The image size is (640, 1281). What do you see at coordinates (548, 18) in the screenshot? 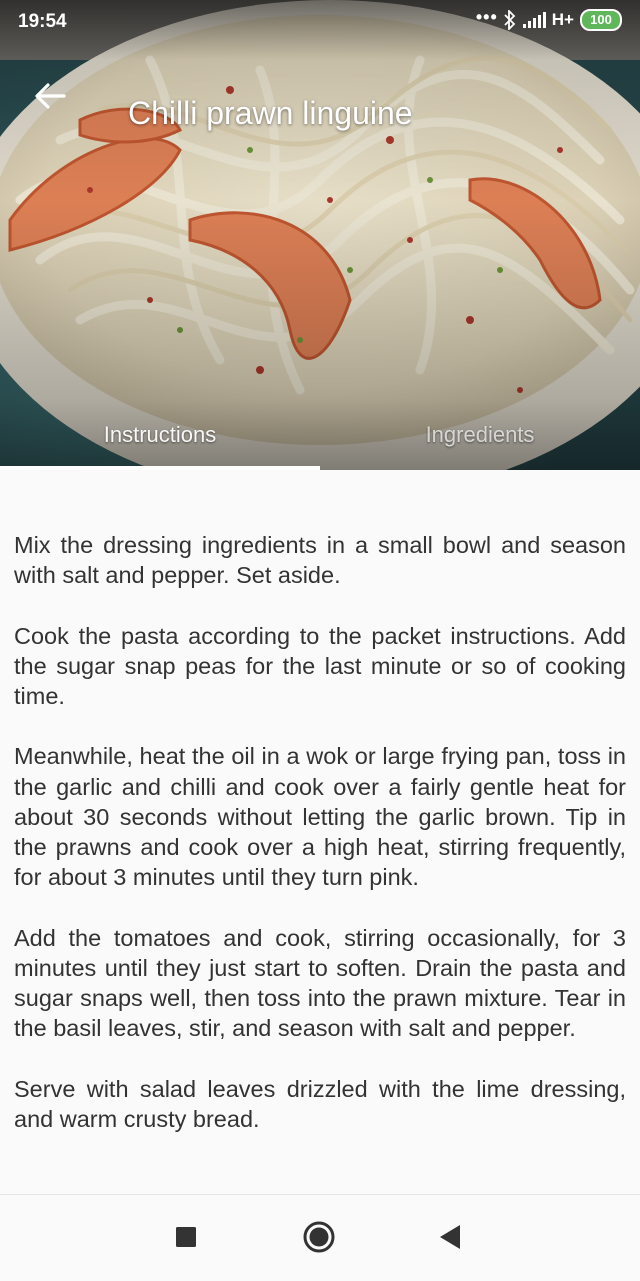
I see `status-icons: ••• H+ 100` at bounding box center [548, 18].